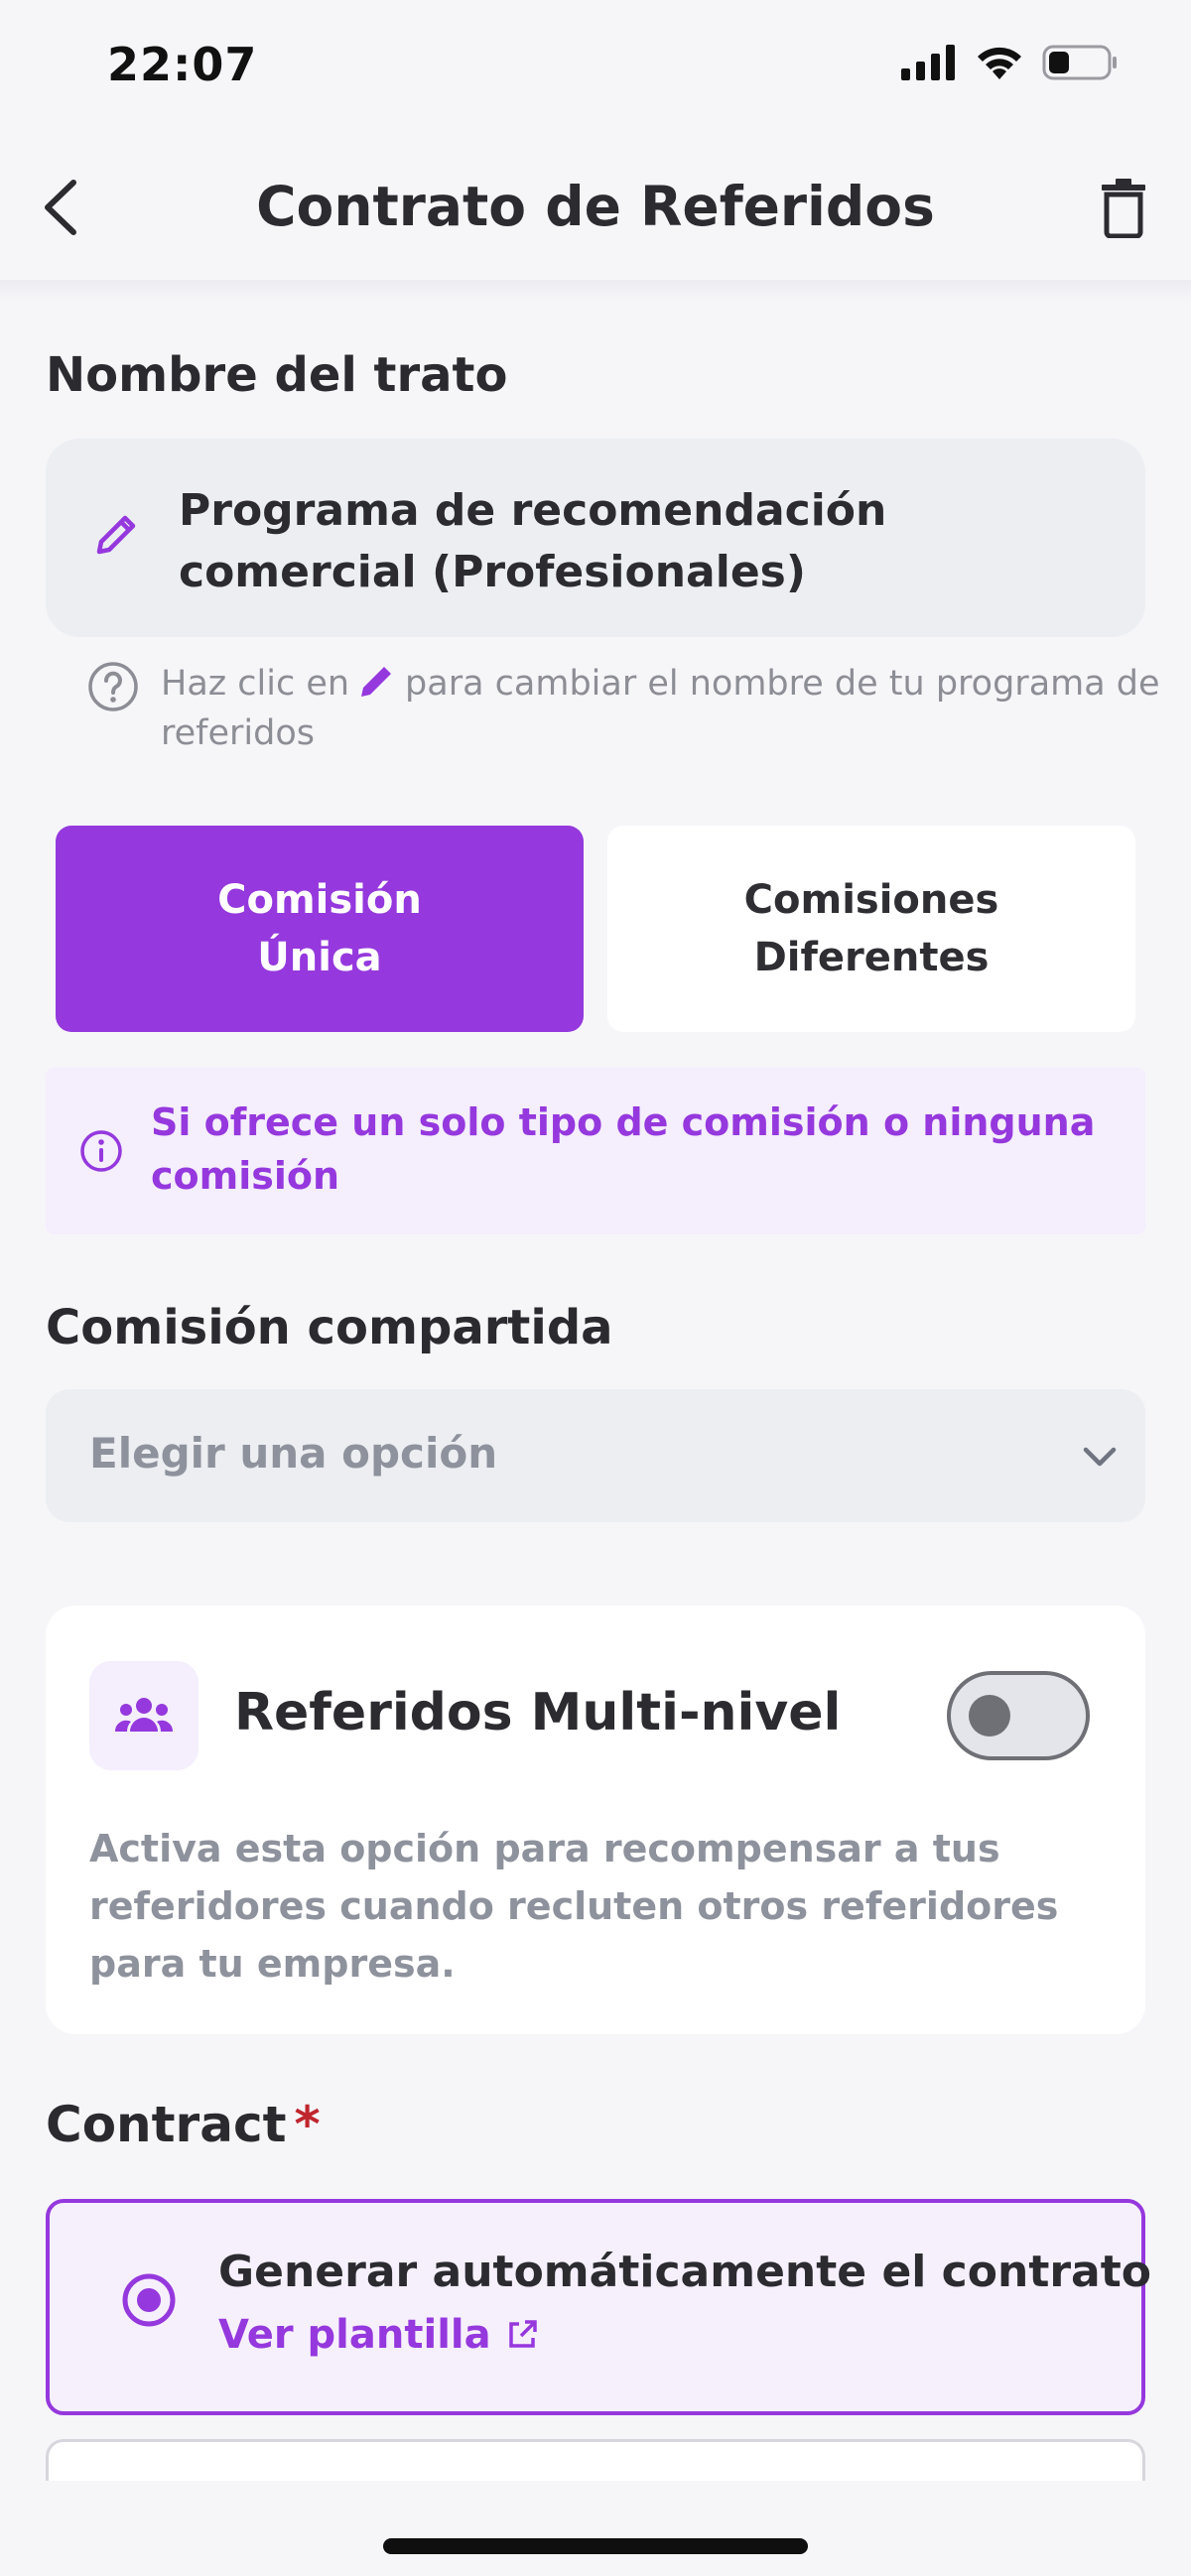  I want to click on required-mark: *, so click(307, 2125).